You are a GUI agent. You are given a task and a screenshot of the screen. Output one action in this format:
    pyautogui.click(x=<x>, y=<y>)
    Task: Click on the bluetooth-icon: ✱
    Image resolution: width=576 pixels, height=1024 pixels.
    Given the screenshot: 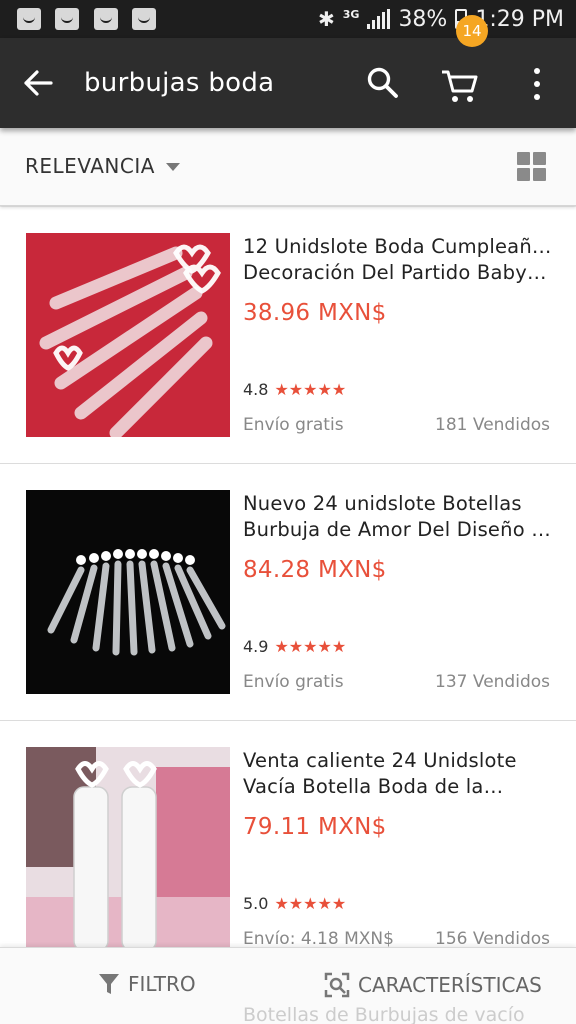 What is the action you would take?
    pyautogui.click(x=326, y=19)
    